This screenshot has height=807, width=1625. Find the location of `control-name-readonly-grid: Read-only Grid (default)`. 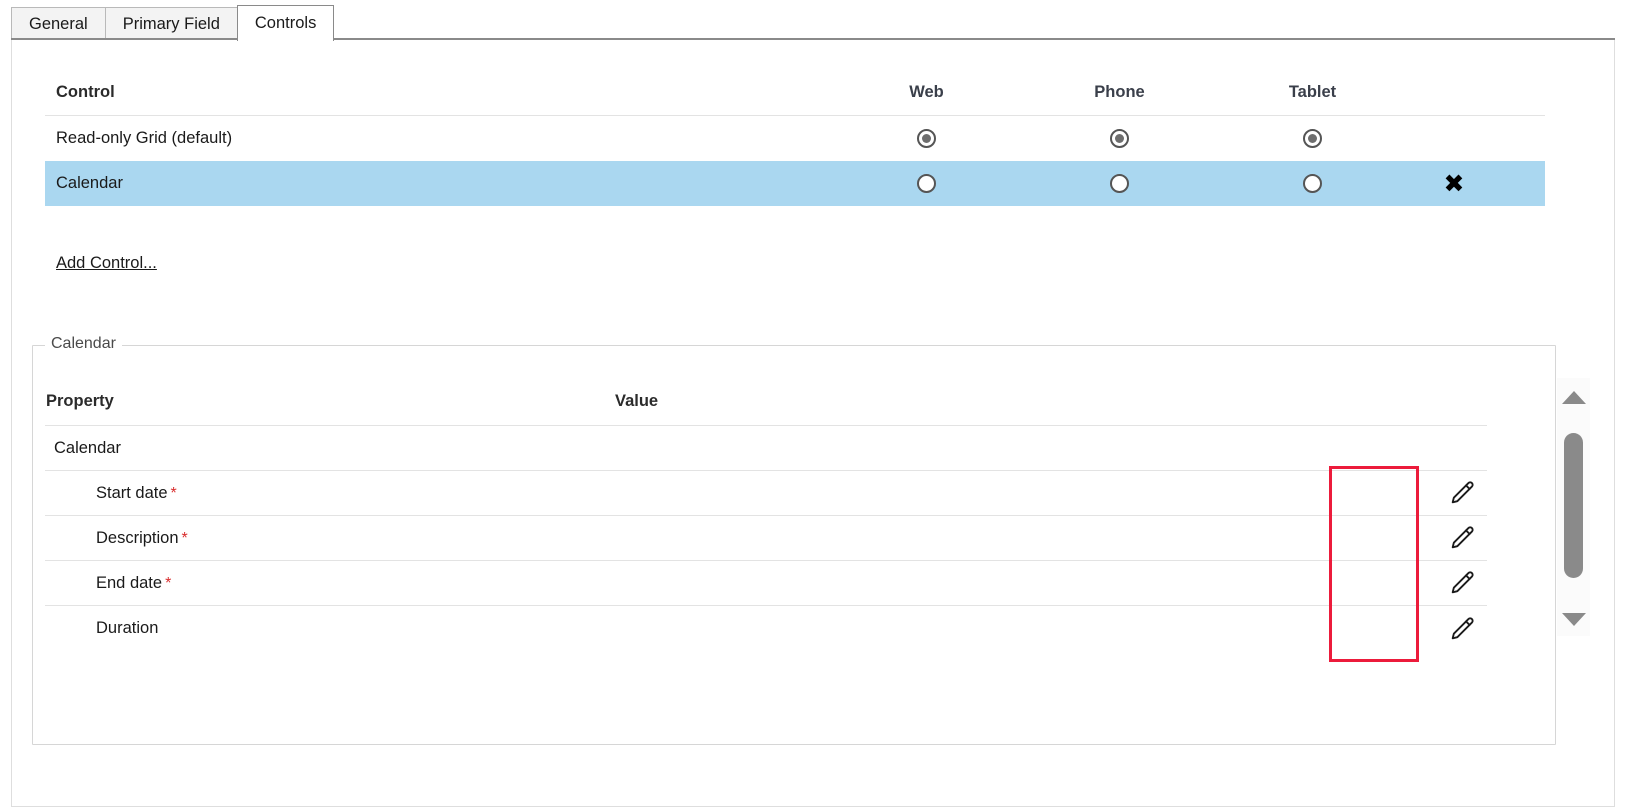

control-name-readonly-grid: Read-only Grid (default) is located at coordinates (144, 138).